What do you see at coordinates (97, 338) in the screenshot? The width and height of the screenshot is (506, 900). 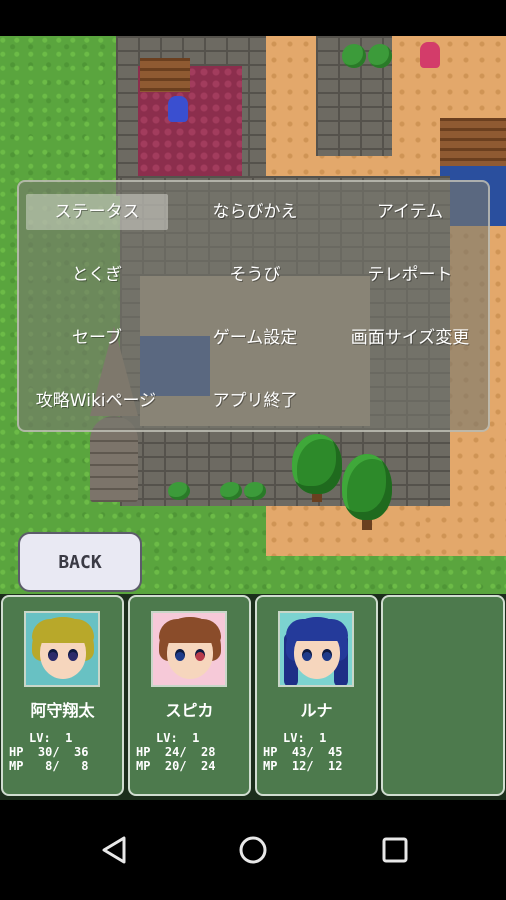 I see `menu-save: セーブ` at bounding box center [97, 338].